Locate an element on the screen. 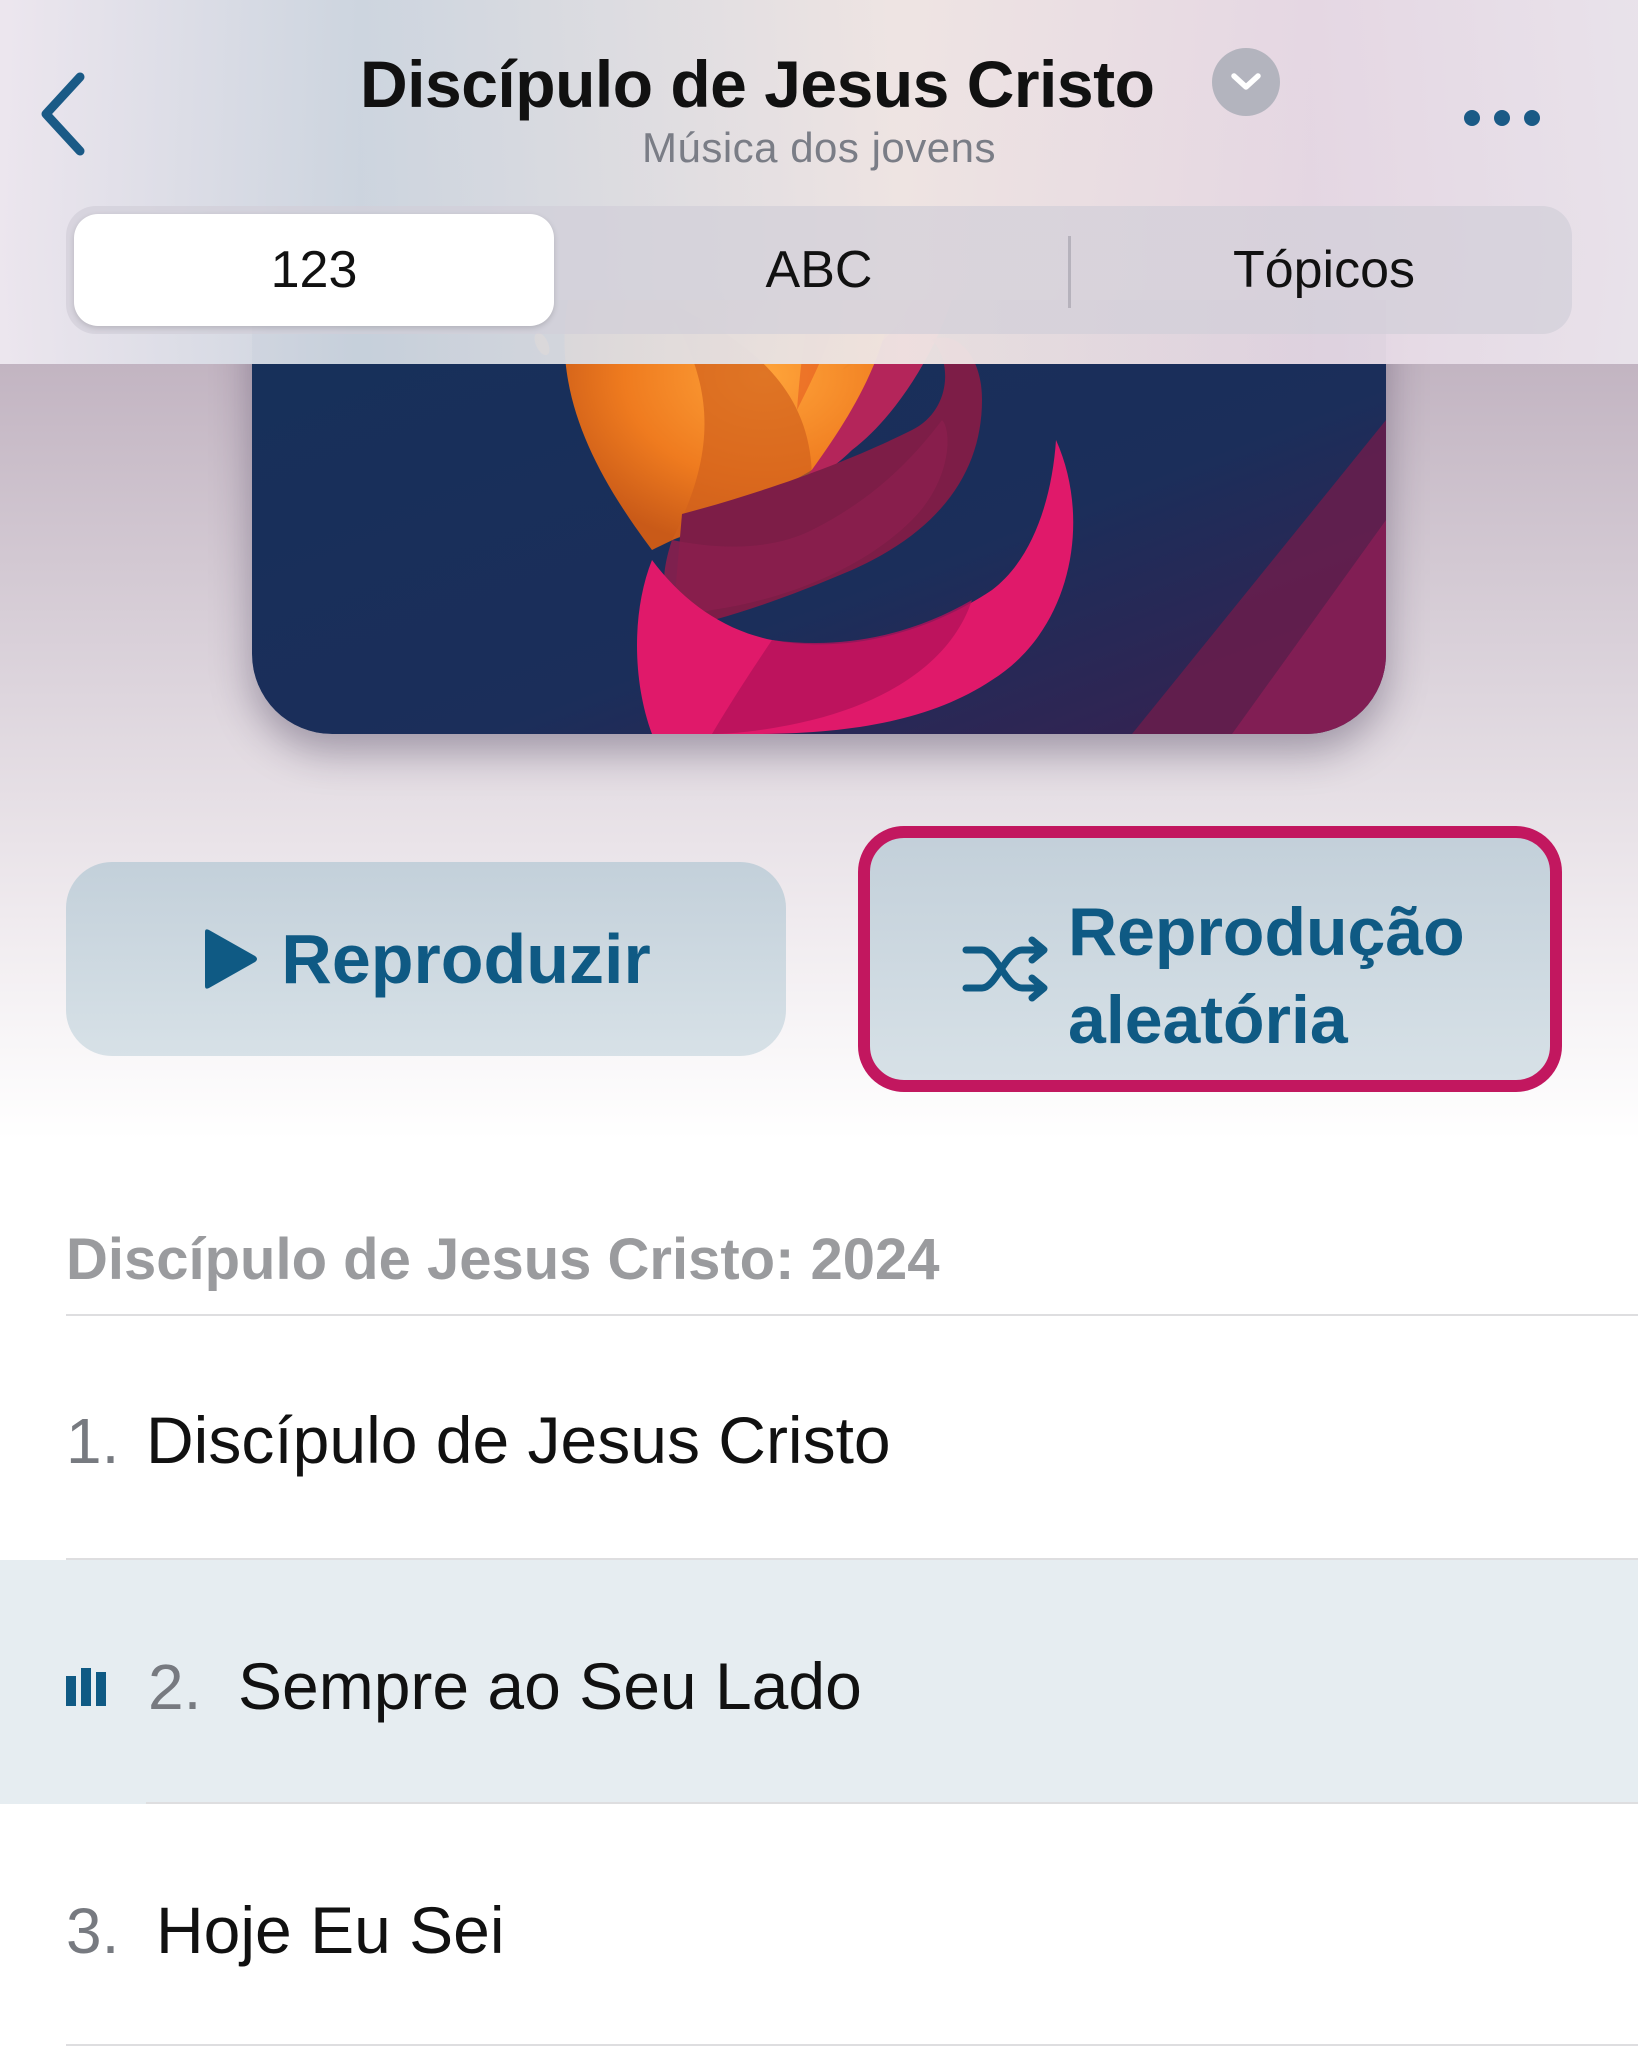  track-number: 1. is located at coordinates (93, 1441).